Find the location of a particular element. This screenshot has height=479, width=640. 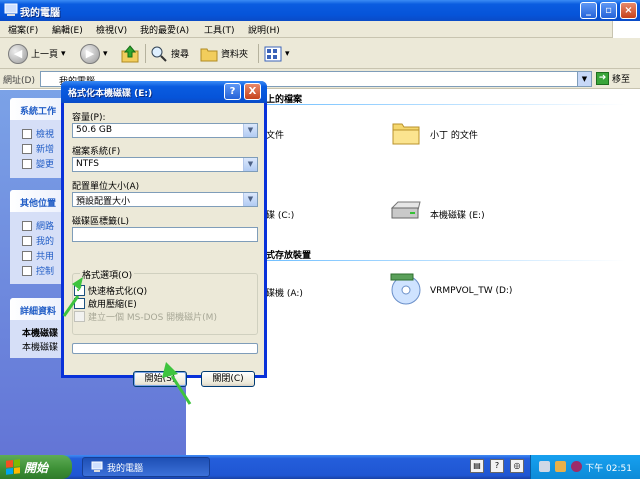

back-label: 上一頁 is located at coordinates (45, 55).